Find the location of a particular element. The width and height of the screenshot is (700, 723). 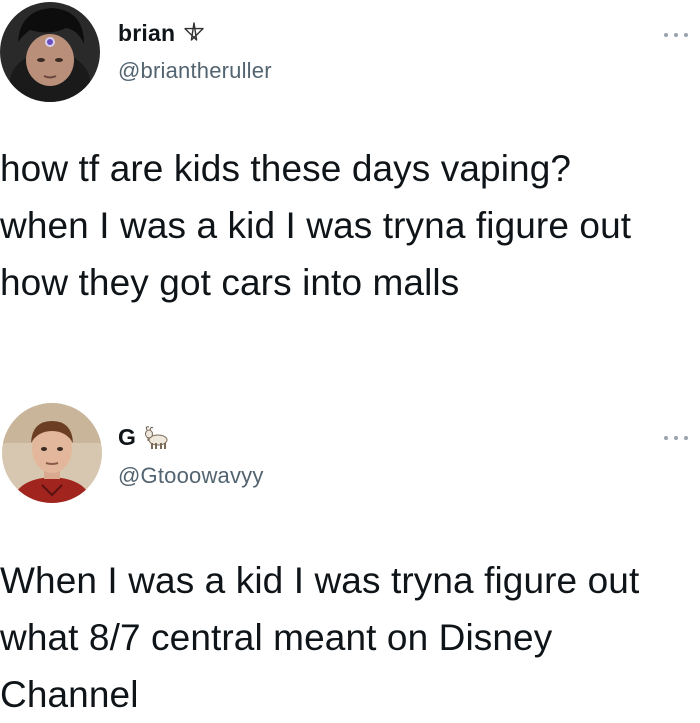

display-name: brian is located at coordinates (146, 33).